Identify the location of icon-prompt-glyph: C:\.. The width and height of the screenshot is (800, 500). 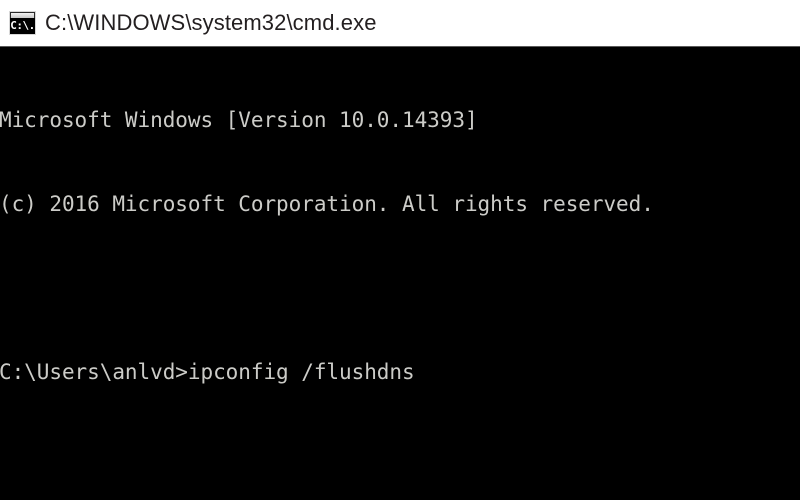
(22, 26).